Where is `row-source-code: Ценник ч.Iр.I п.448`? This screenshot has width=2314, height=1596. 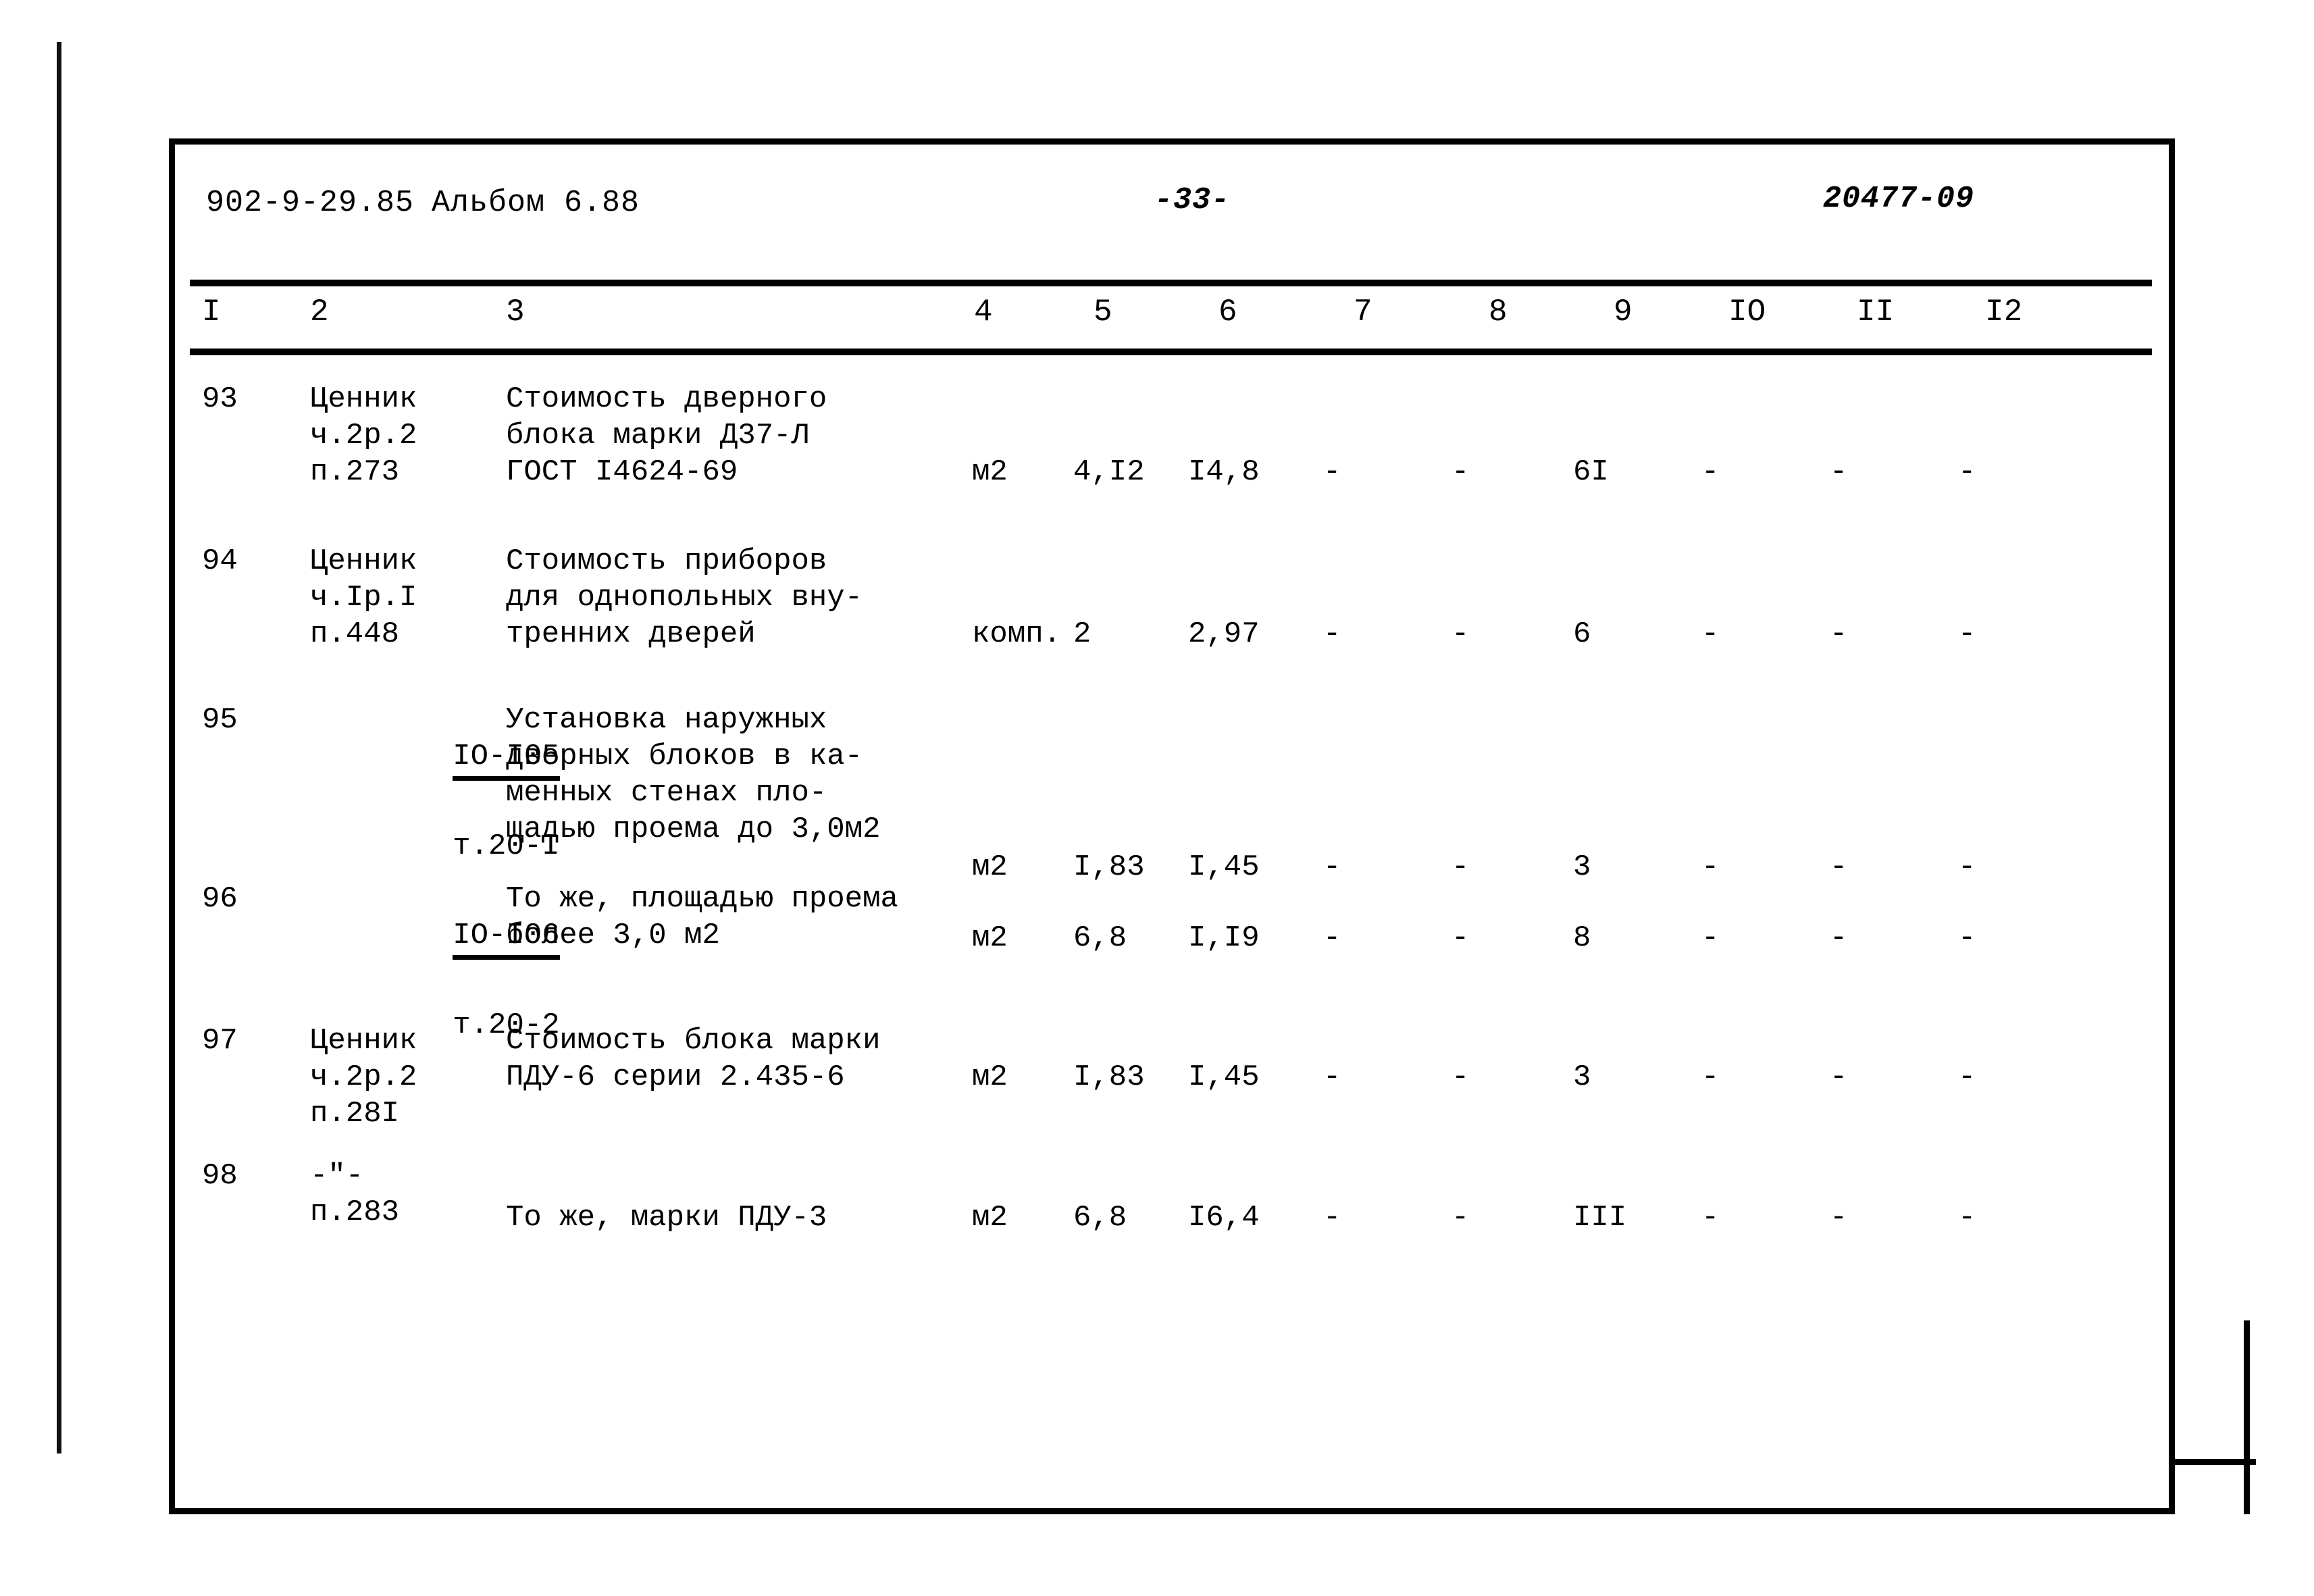
row-source-code: Ценник ч.Iр.I п.448 is located at coordinates (363, 597).